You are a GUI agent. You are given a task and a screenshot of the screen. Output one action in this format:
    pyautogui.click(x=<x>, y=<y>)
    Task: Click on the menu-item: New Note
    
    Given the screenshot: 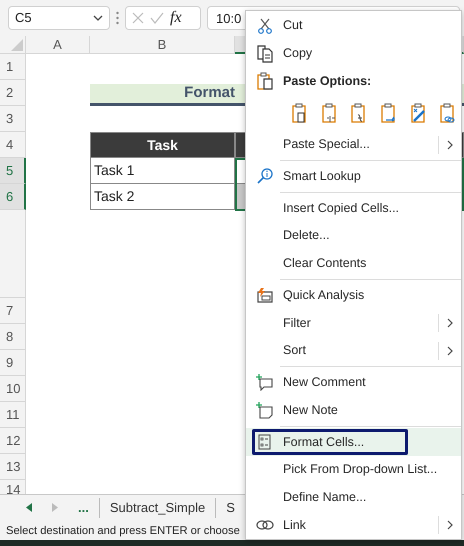 What is the action you would take?
    pyautogui.click(x=353, y=410)
    